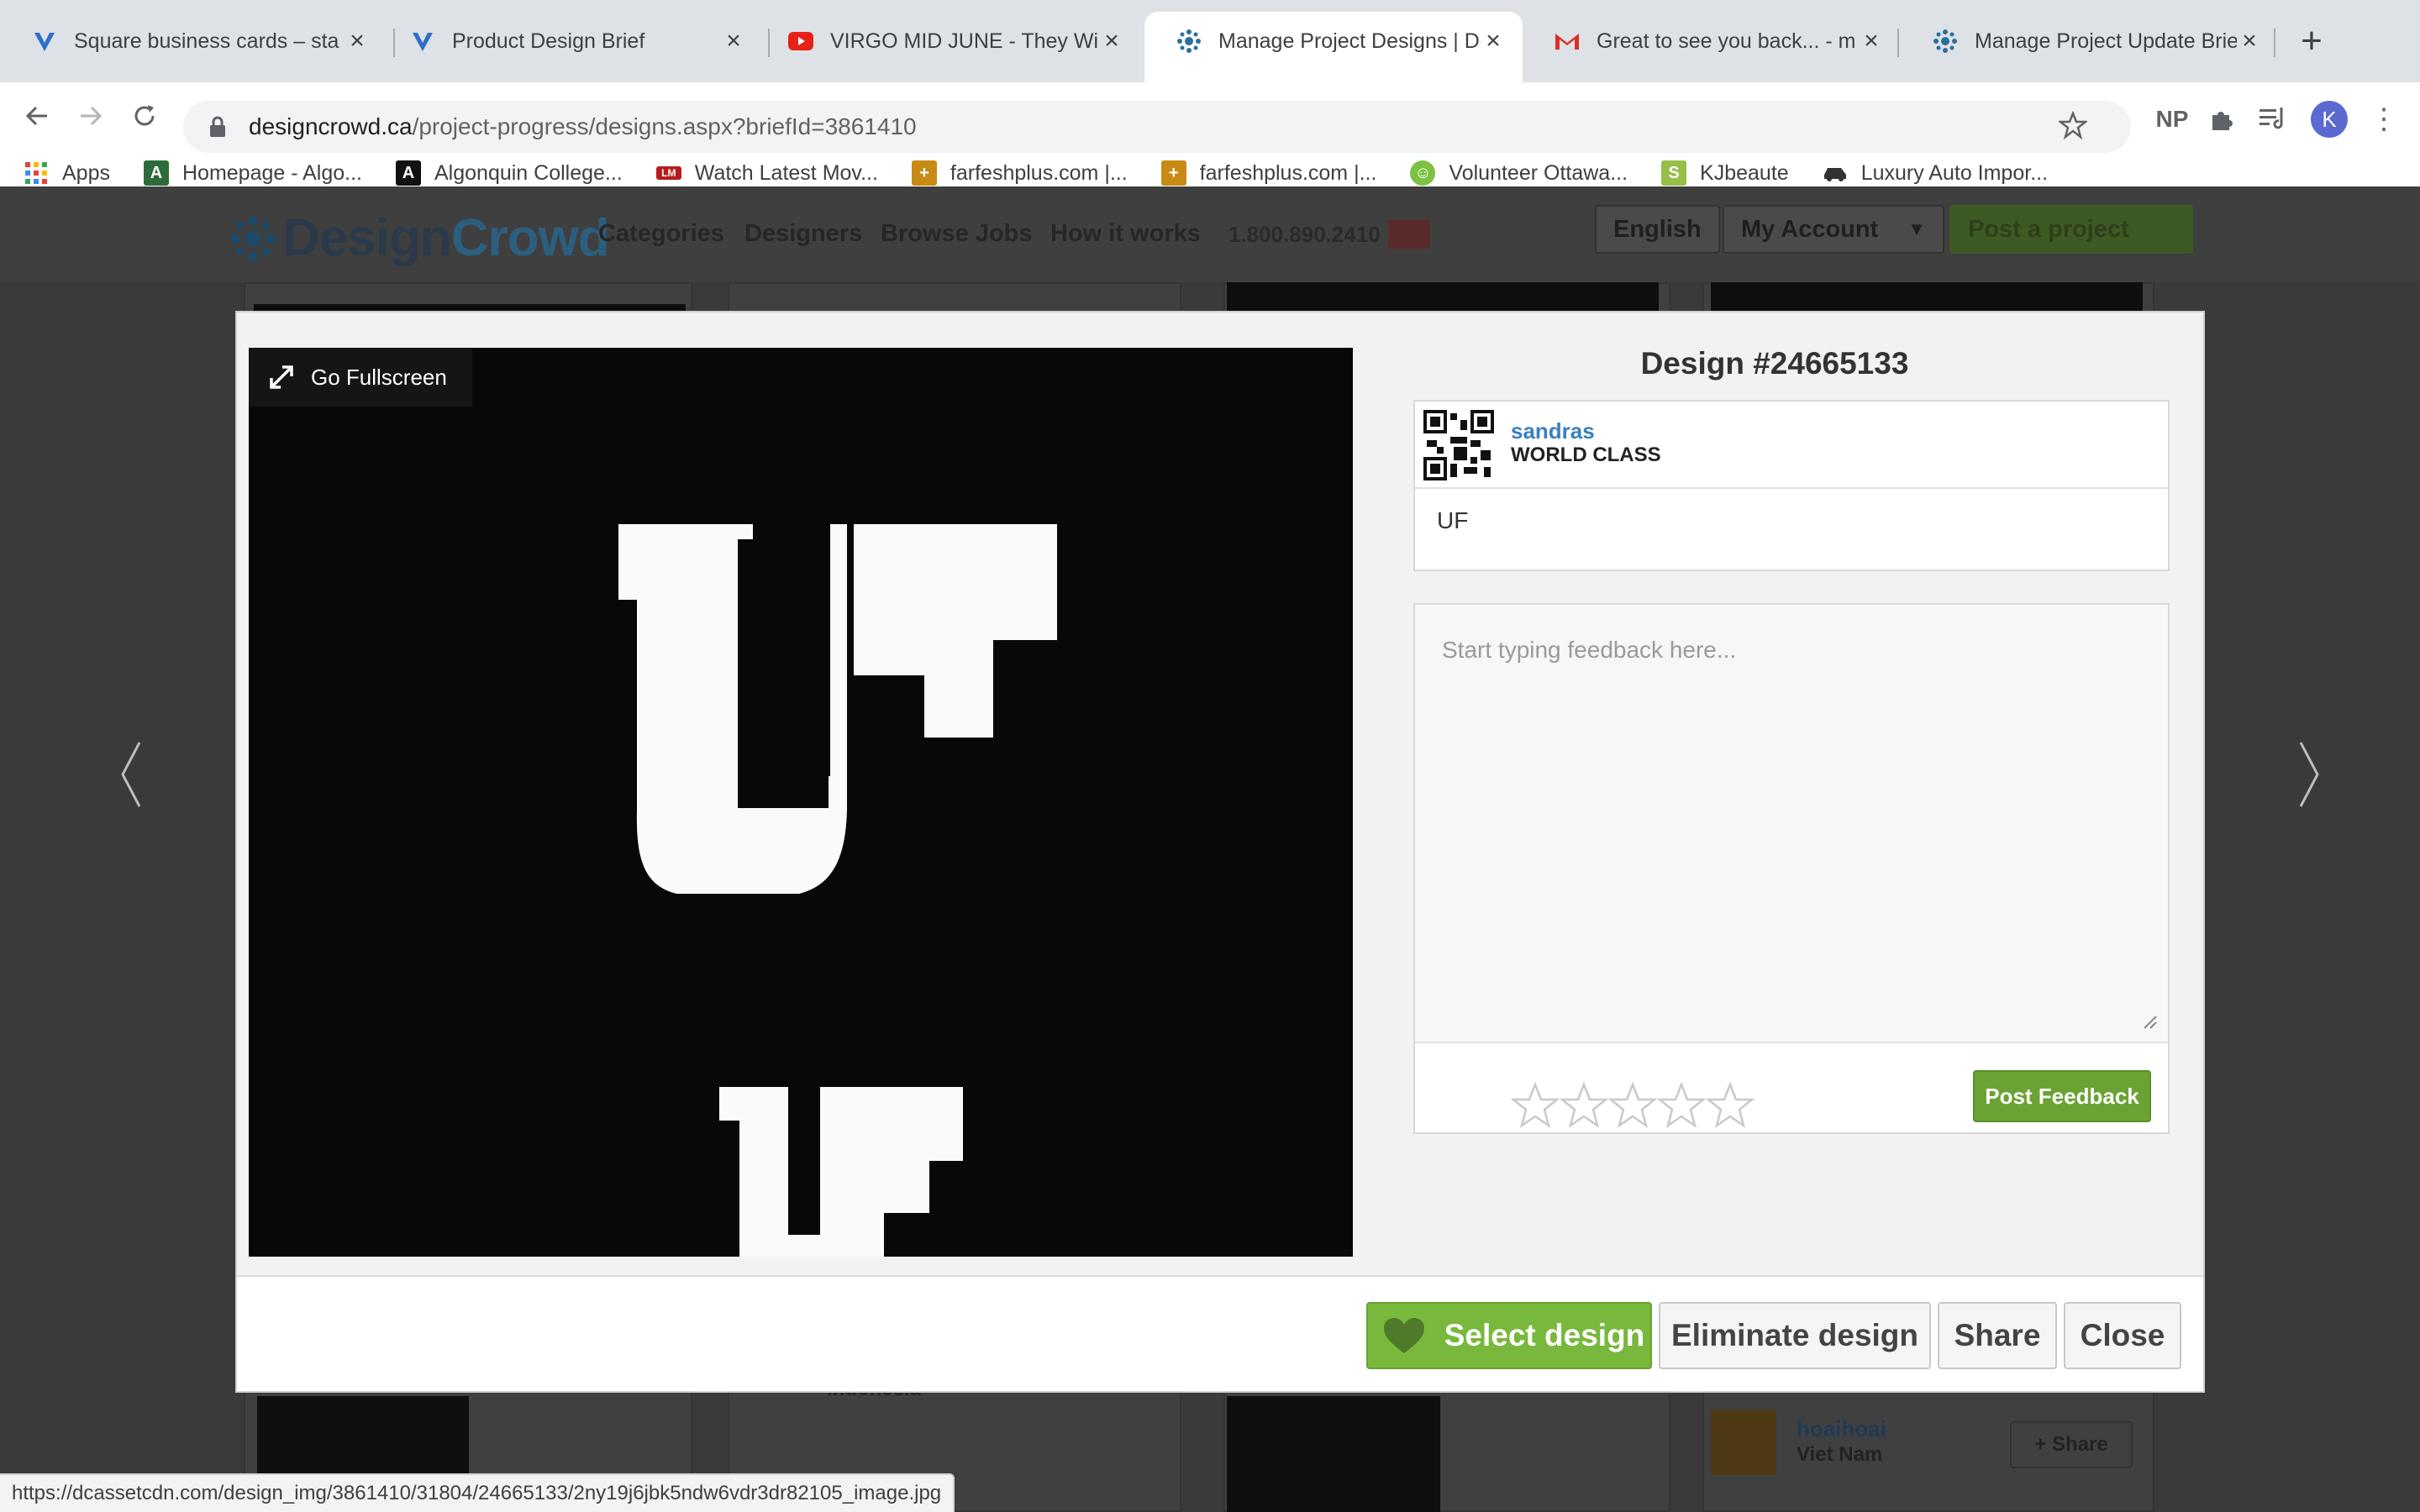  I want to click on bg-design-thumb, so click(1333, 1454).